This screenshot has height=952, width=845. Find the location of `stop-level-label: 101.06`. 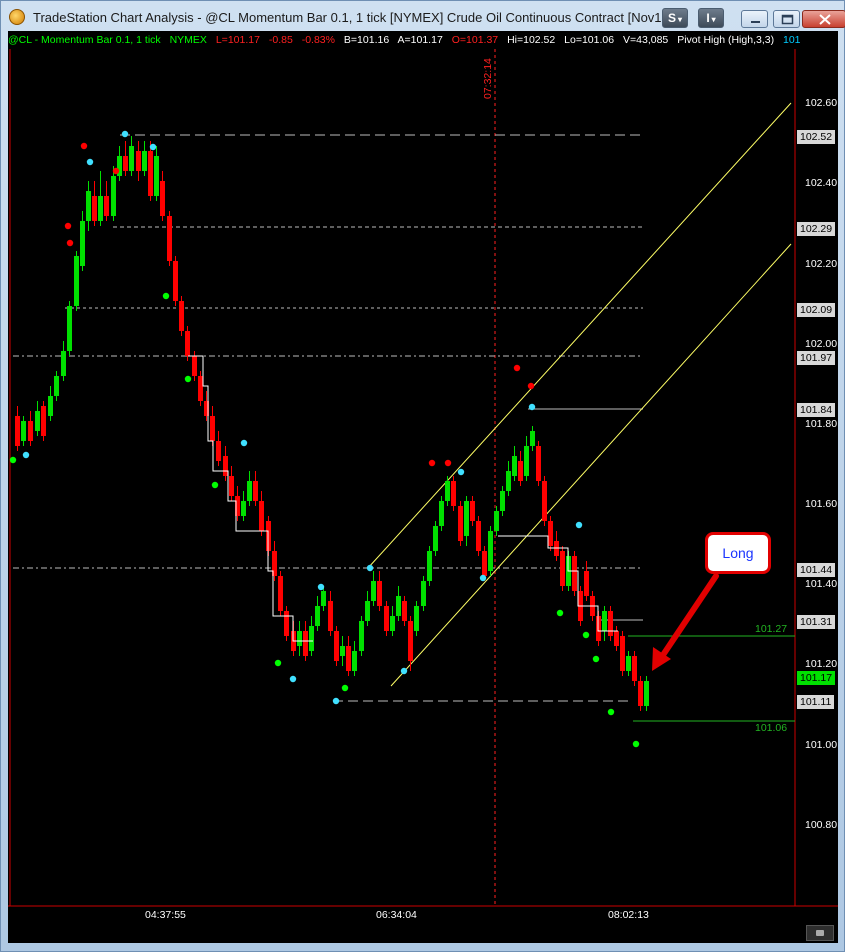

stop-level-label: 101.06 is located at coordinates (771, 728).